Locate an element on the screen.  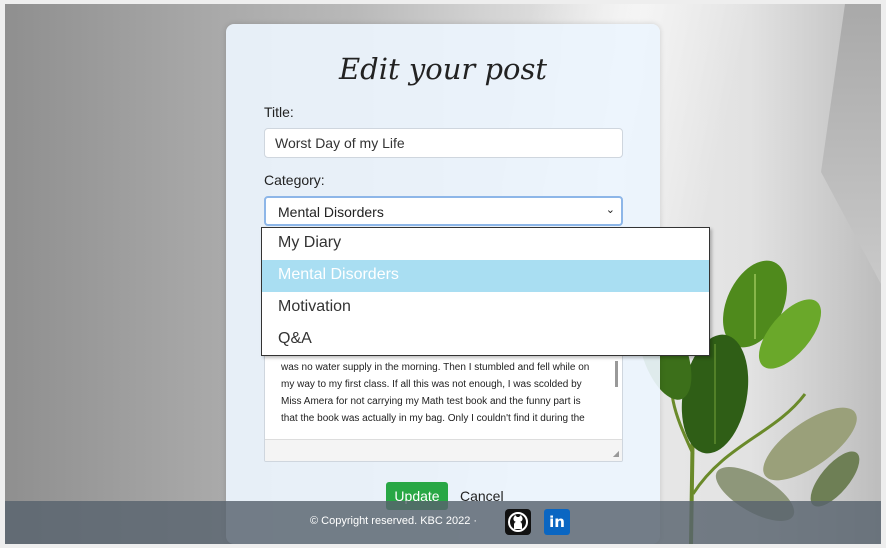
category-dropdown-list: My Diary Mental Disorders Motivation Q&A is located at coordinates (485, 291).